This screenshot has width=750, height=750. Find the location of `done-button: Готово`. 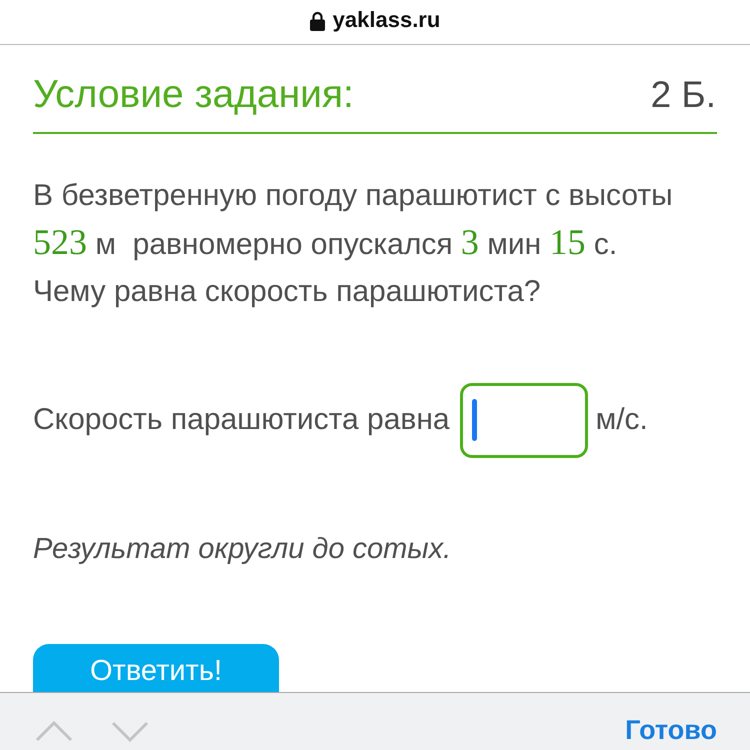

done-button: Готово is located at coordinates (671, 722).